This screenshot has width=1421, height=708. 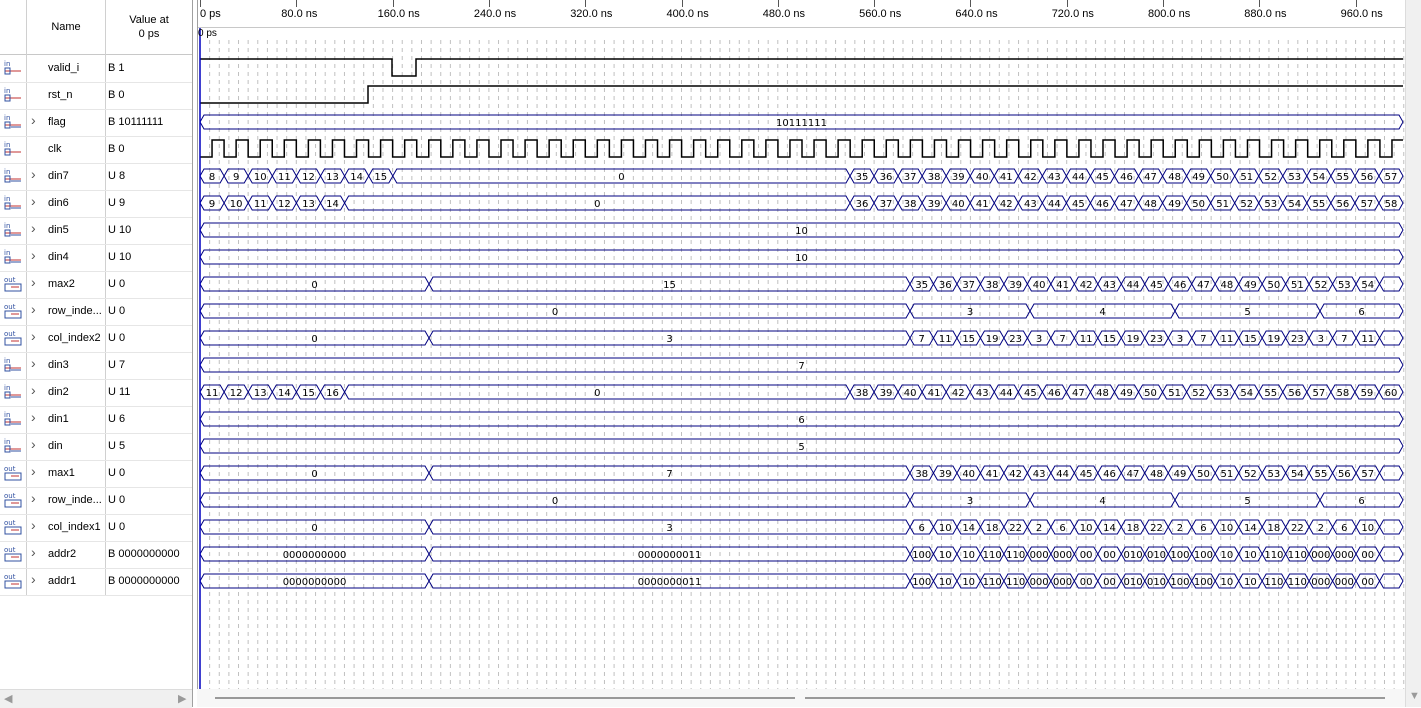 I want to click on signal-row: in › din6 U 9, so click(x=96, y=204).